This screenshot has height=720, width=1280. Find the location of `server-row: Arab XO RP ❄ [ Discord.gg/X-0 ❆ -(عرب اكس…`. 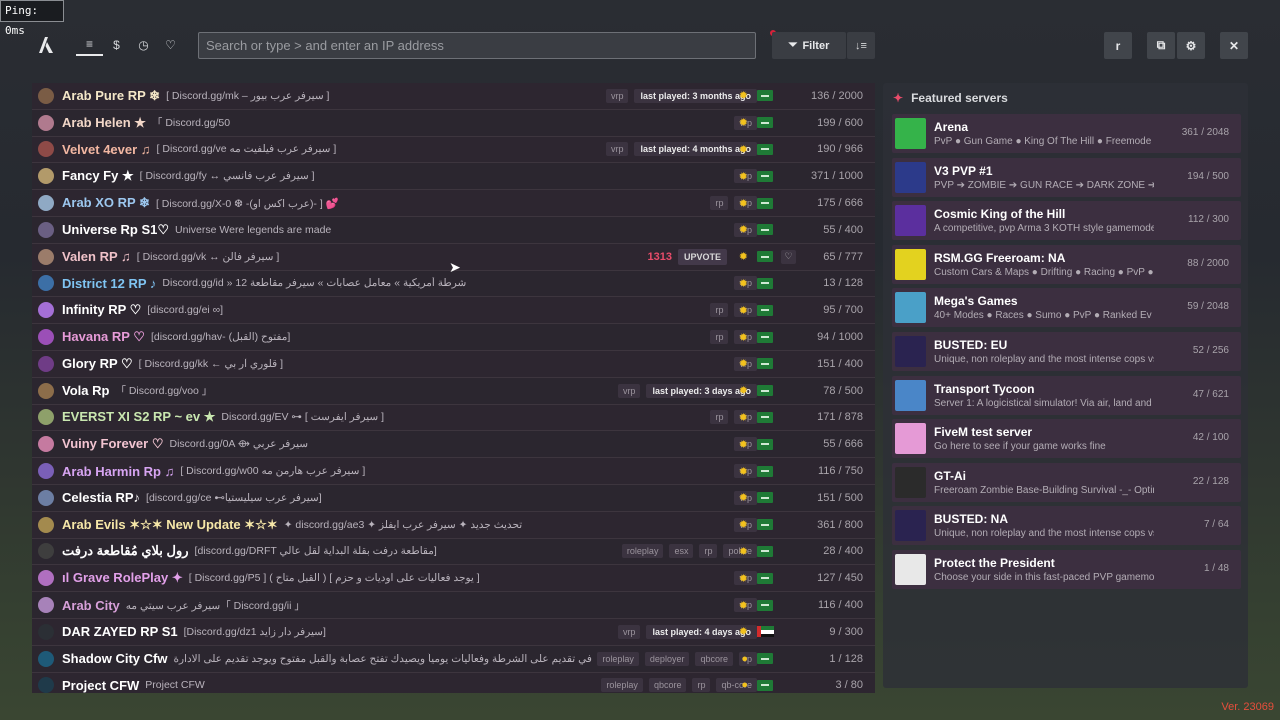

server-row: Arab XO RP ❄ [ Discord.gg/X-0 ❆ -(عرب اكس… is located at coordinates (453, 203).